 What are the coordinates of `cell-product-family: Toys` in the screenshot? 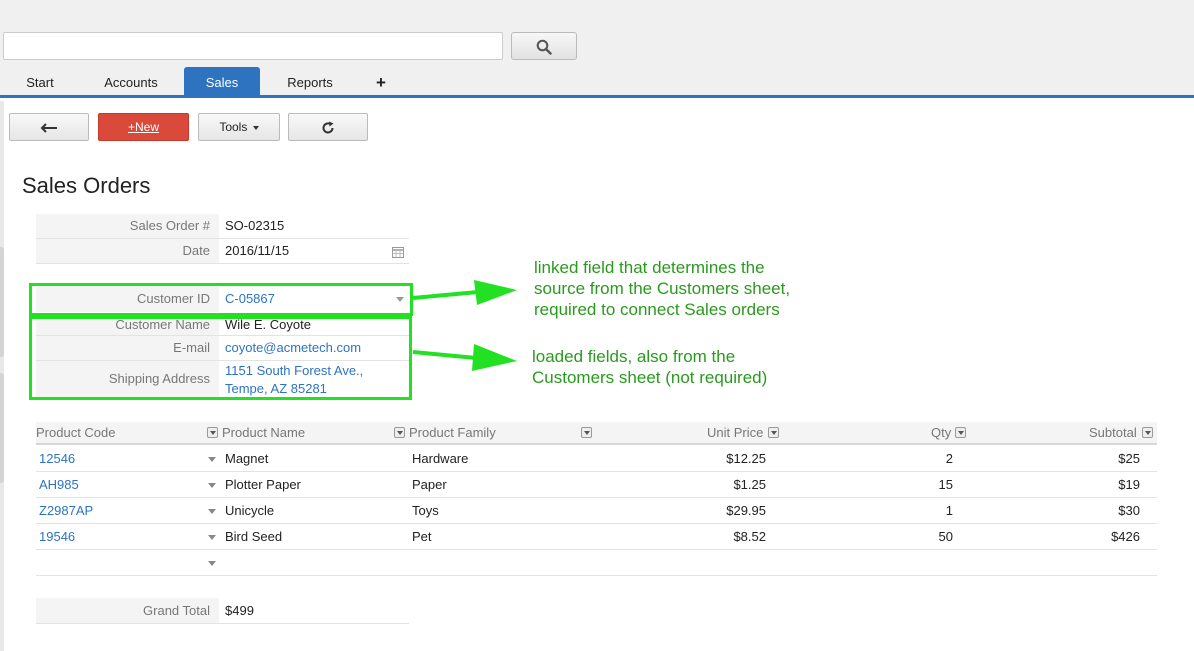 It's located at (425, 510).